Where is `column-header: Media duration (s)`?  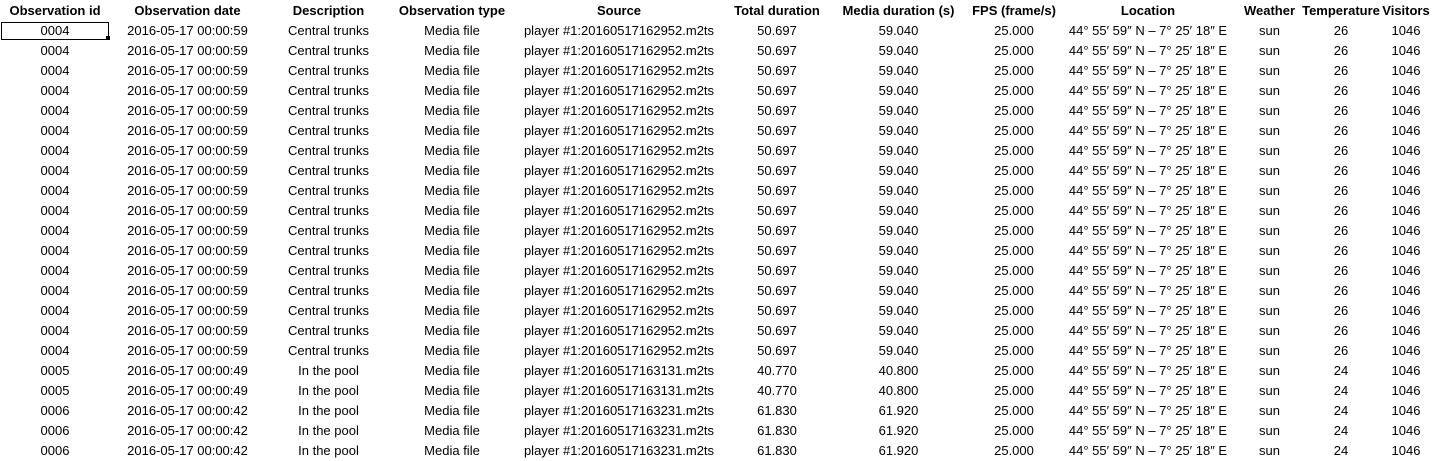
column-header: Media duration (s) is located at coordinates (898, 10).